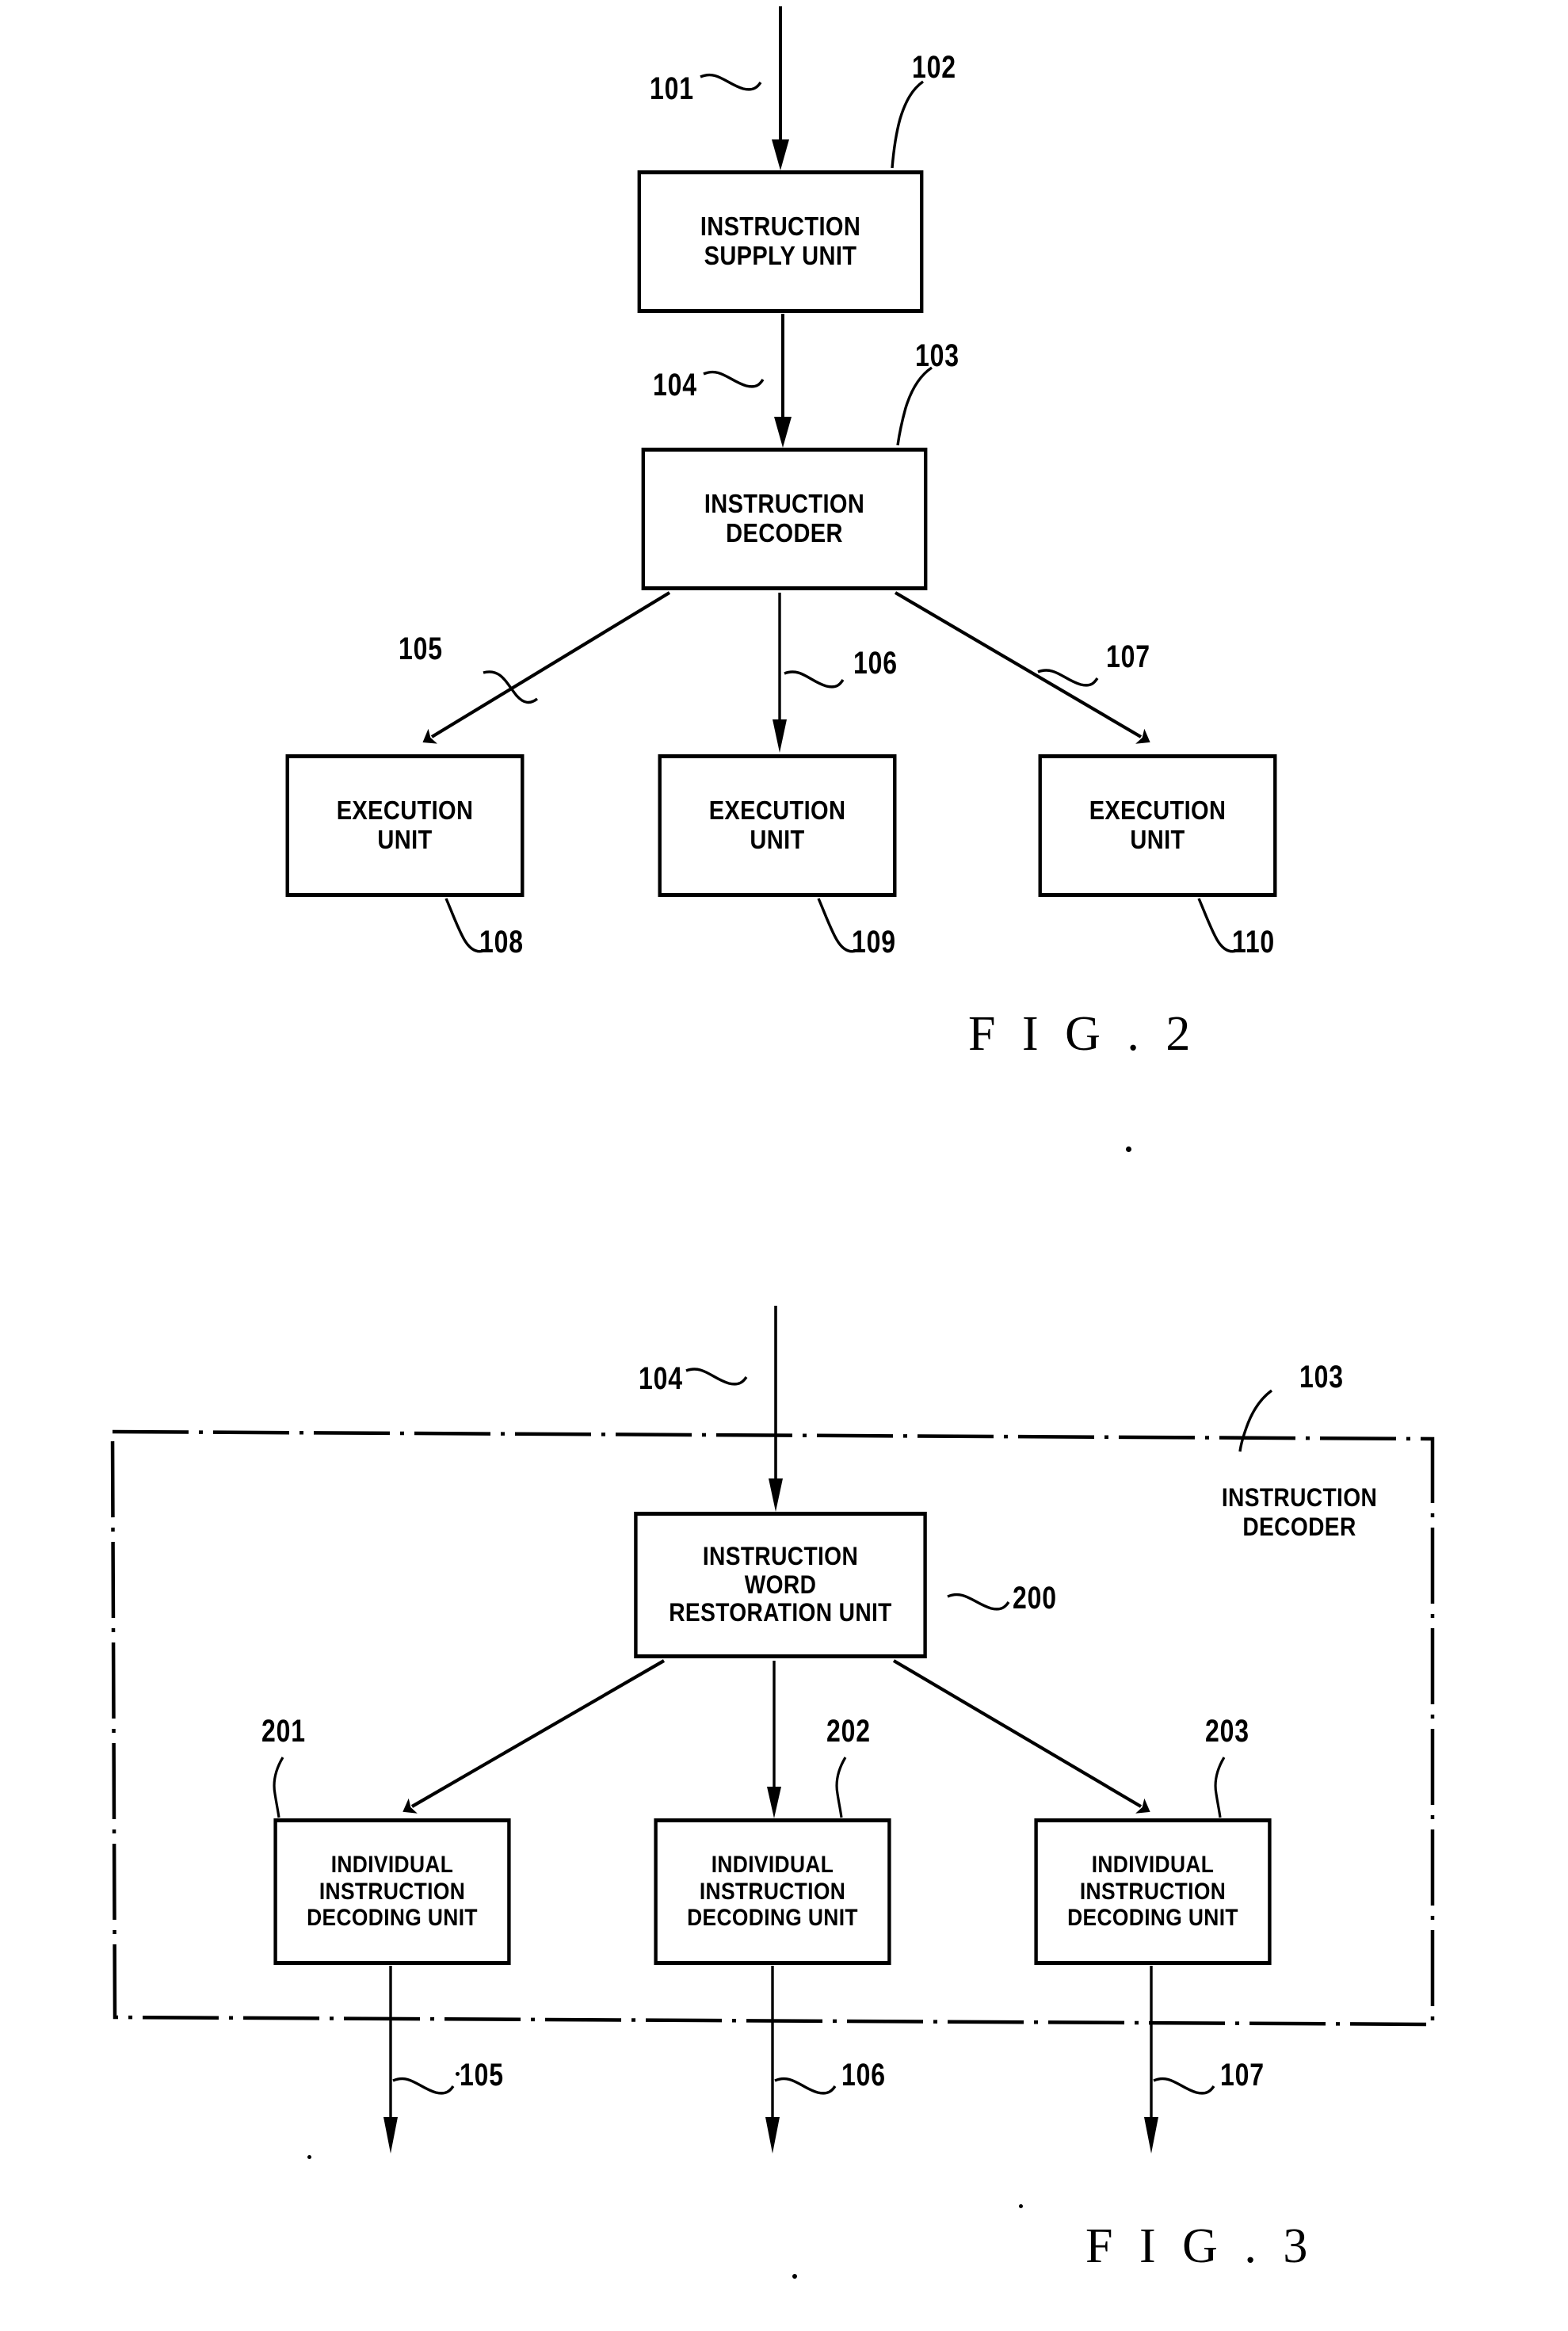 The image size is (1568, 2331). Describe the element at coordinates (1321, 1377) in the screenshot. I see `fig3-numeral-103: 103` at that location.